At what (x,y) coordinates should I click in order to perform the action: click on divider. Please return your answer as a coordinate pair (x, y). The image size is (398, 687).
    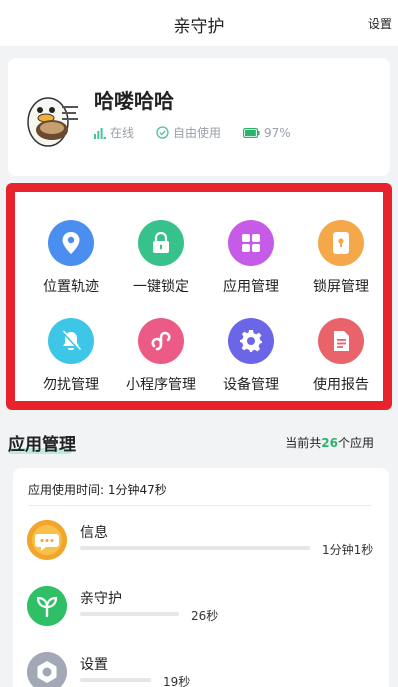
    Looking at the image, I should click on (200, 505).